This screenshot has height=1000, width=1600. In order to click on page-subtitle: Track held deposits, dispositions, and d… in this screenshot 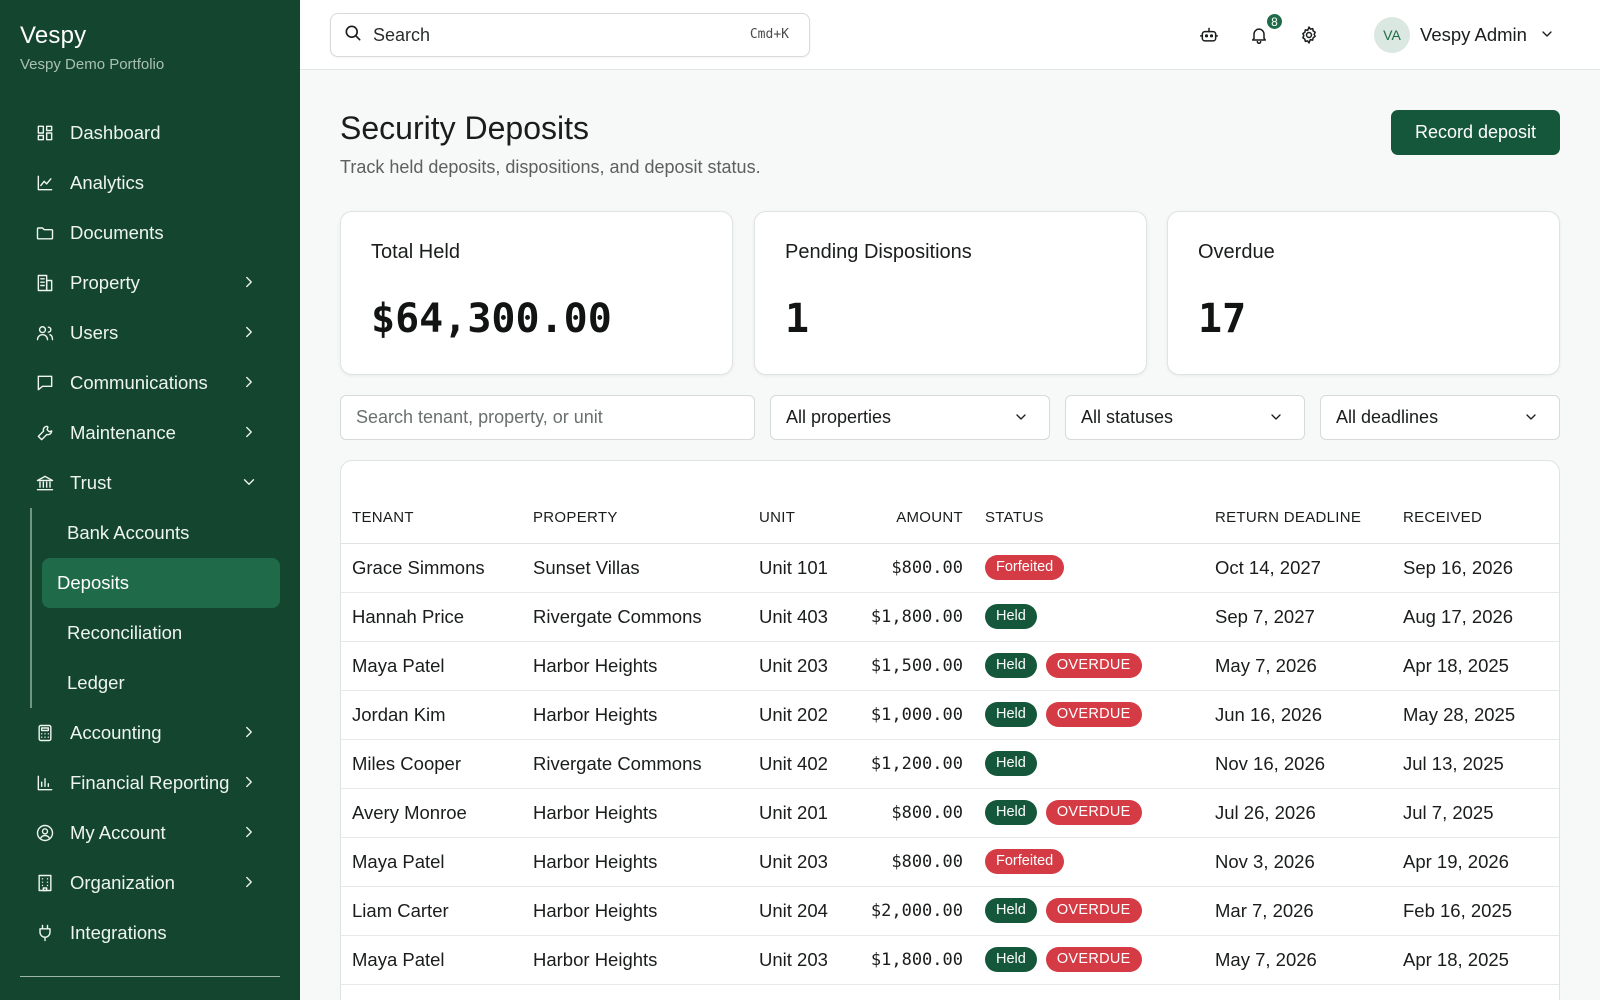, I will do `click(550, 167)`.